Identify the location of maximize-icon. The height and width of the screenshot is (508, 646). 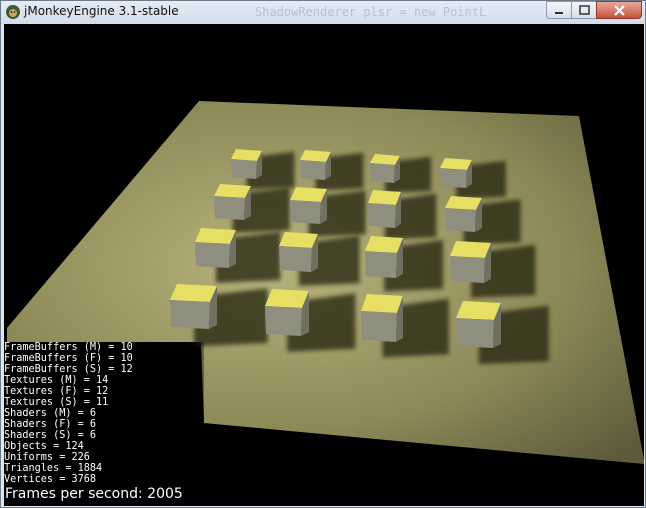
(584, 10).